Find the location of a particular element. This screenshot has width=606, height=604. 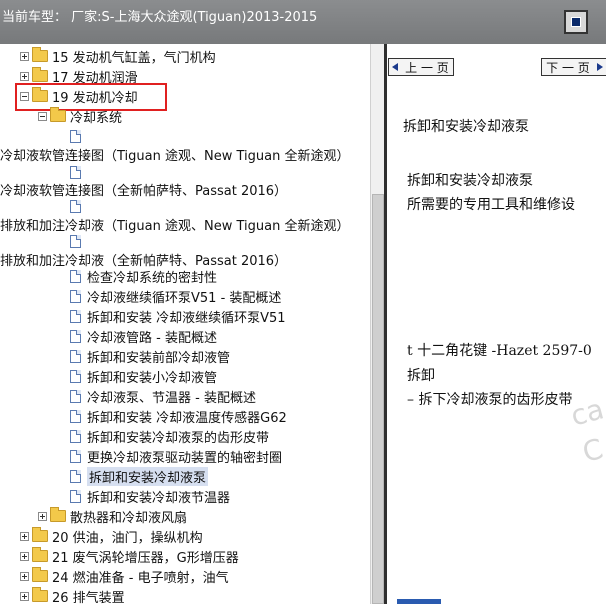

tree-leaf: 冷却液泵、节温器 - 装配概述 is located at coordinates (163, 396).